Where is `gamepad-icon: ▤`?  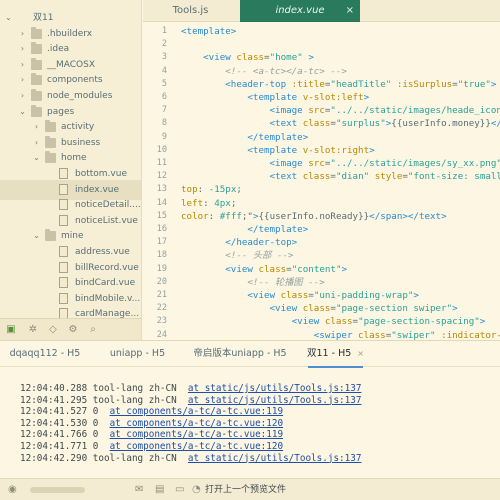 gamepad-icon: ▤ is located at coordinates (159, 490).